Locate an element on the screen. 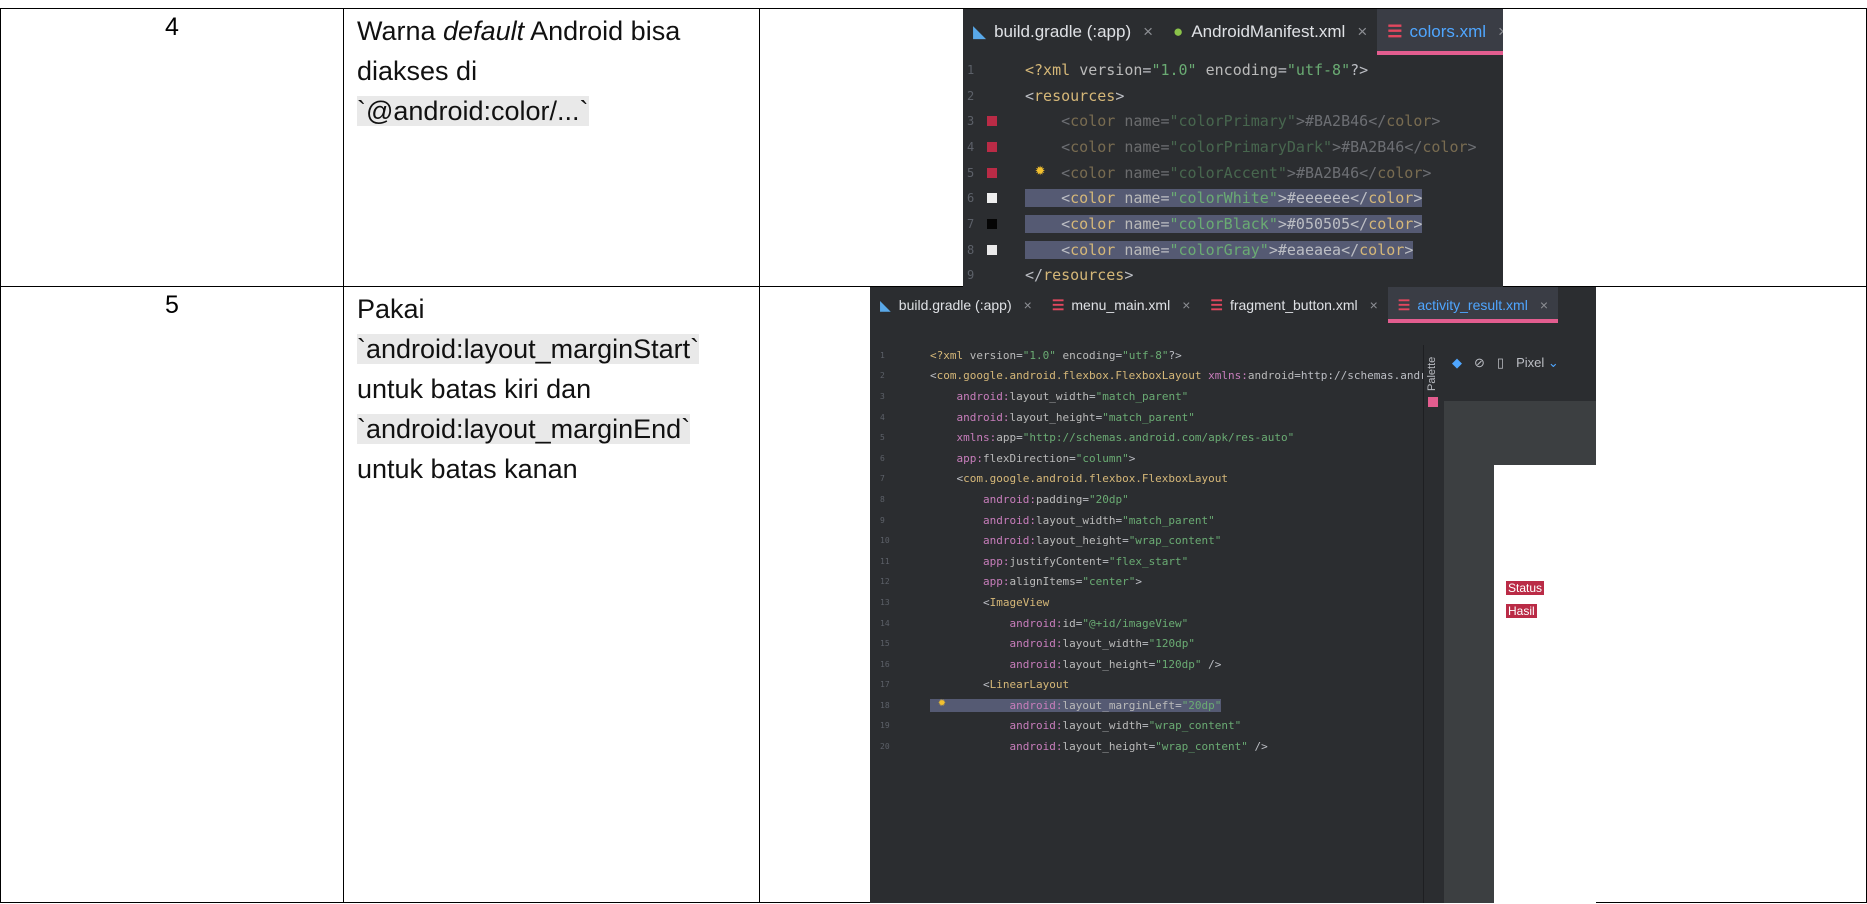 Image resolution: width=1867 pixels, height=904 pixels. code-line: 10 android:layout_height="wrap_content" is located at coordinates (1144, 540).